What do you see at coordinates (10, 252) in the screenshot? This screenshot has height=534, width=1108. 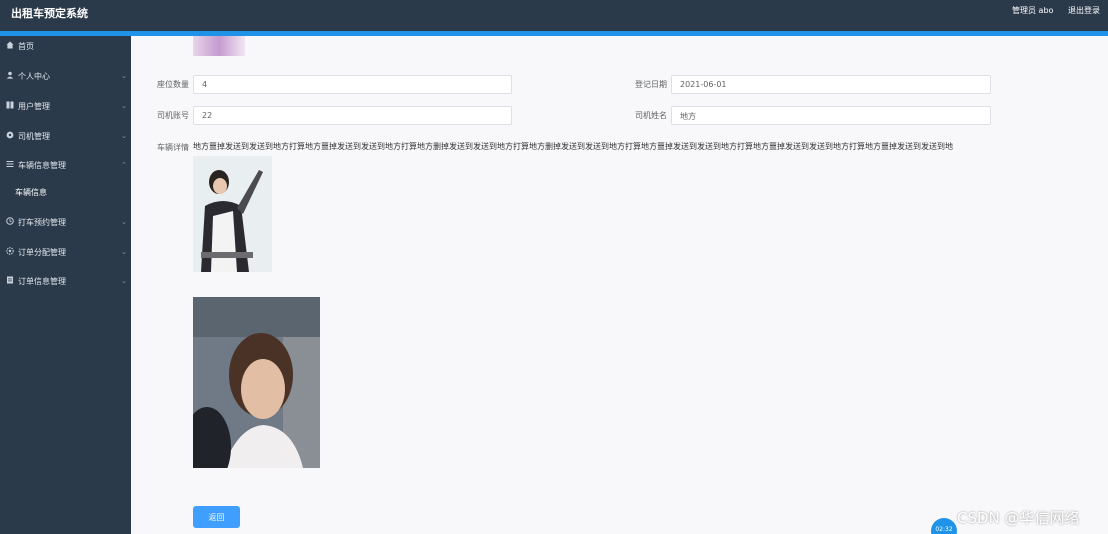 I see `settings-icon` at bounding box center [10, 252].